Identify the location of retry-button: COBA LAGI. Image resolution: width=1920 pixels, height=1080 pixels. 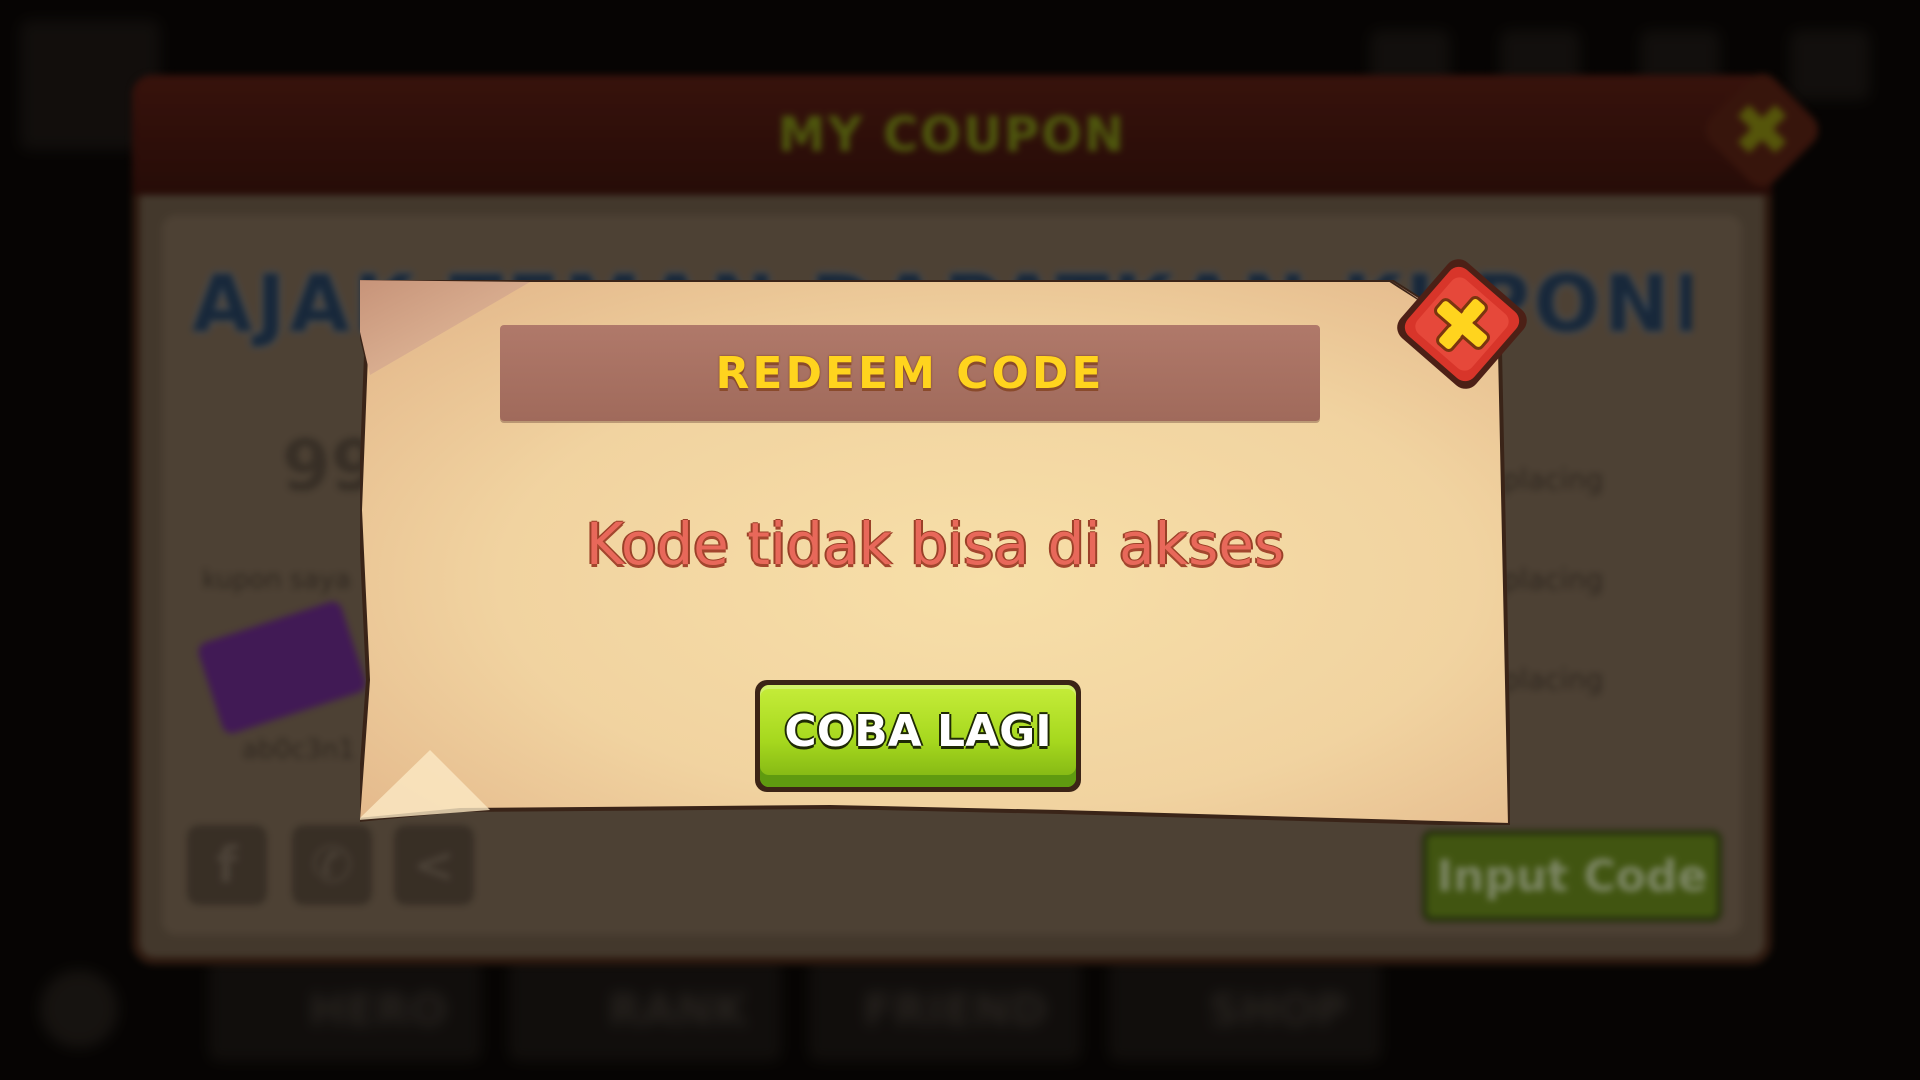
(918, 736).